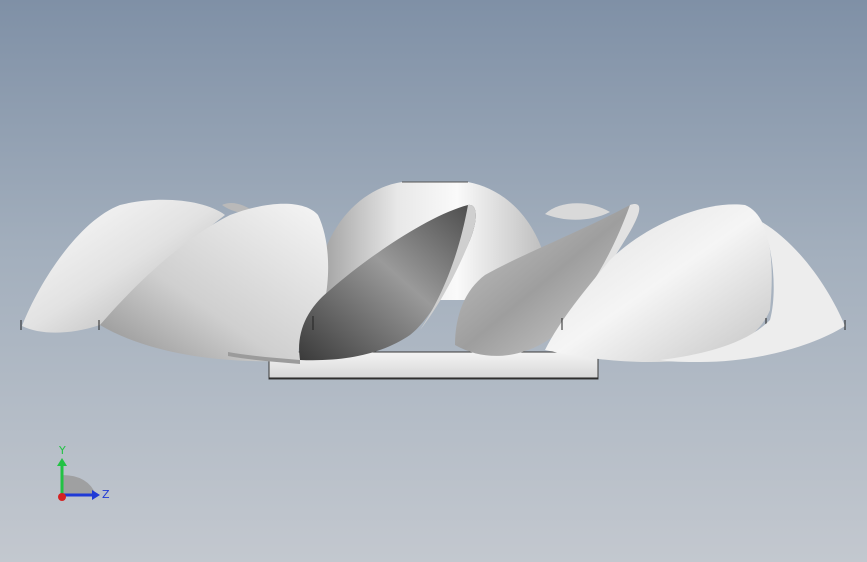 The image size is (867, 562). I want to click on x-axis-dot, so click(62, 497).